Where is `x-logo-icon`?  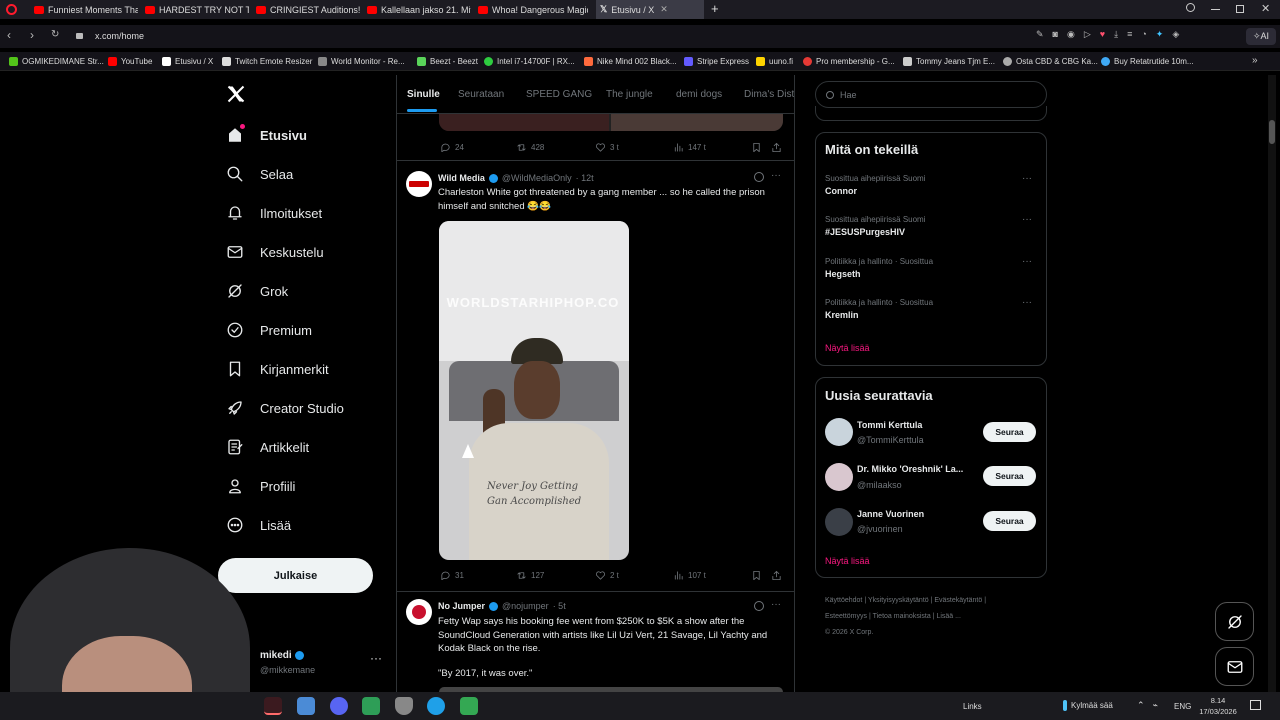
x-logo-icon is located at coordinates (236, 94).